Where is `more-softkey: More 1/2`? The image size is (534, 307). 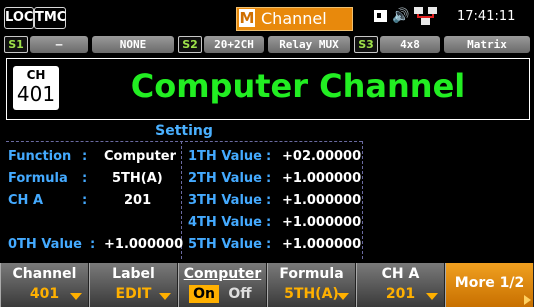 more-softkey: More 1/2 is located at coordinates (489, 285).